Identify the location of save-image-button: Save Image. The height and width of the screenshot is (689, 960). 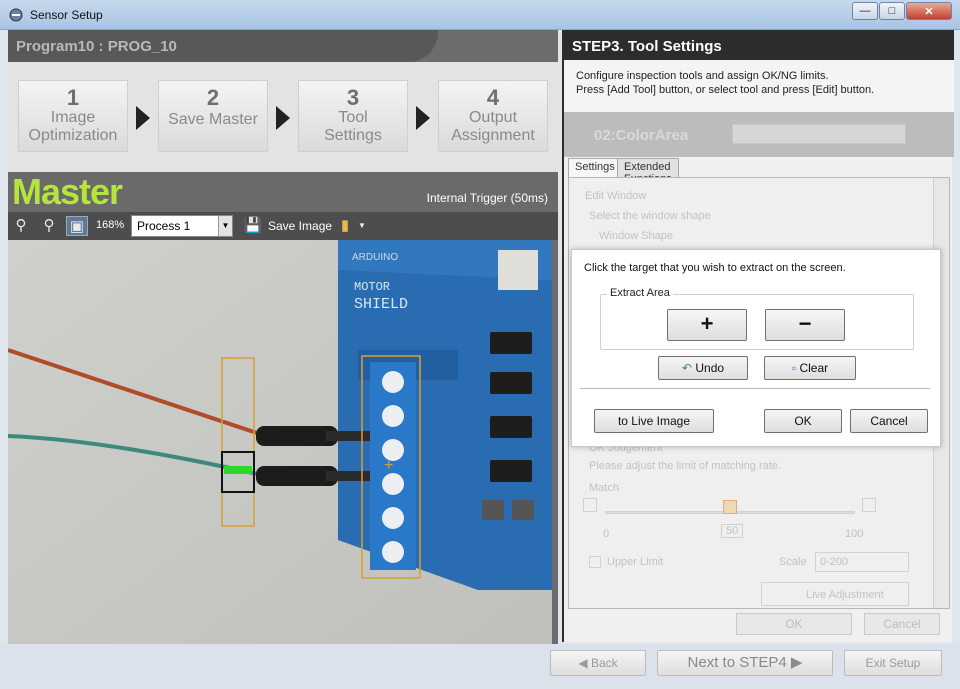
(300, 226).